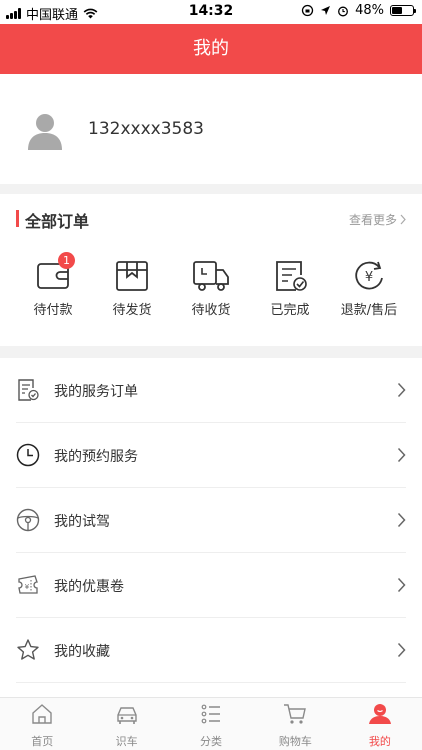 This screenshot has height=750, width=422. I want to click on clock-icon, so click(28, 455).